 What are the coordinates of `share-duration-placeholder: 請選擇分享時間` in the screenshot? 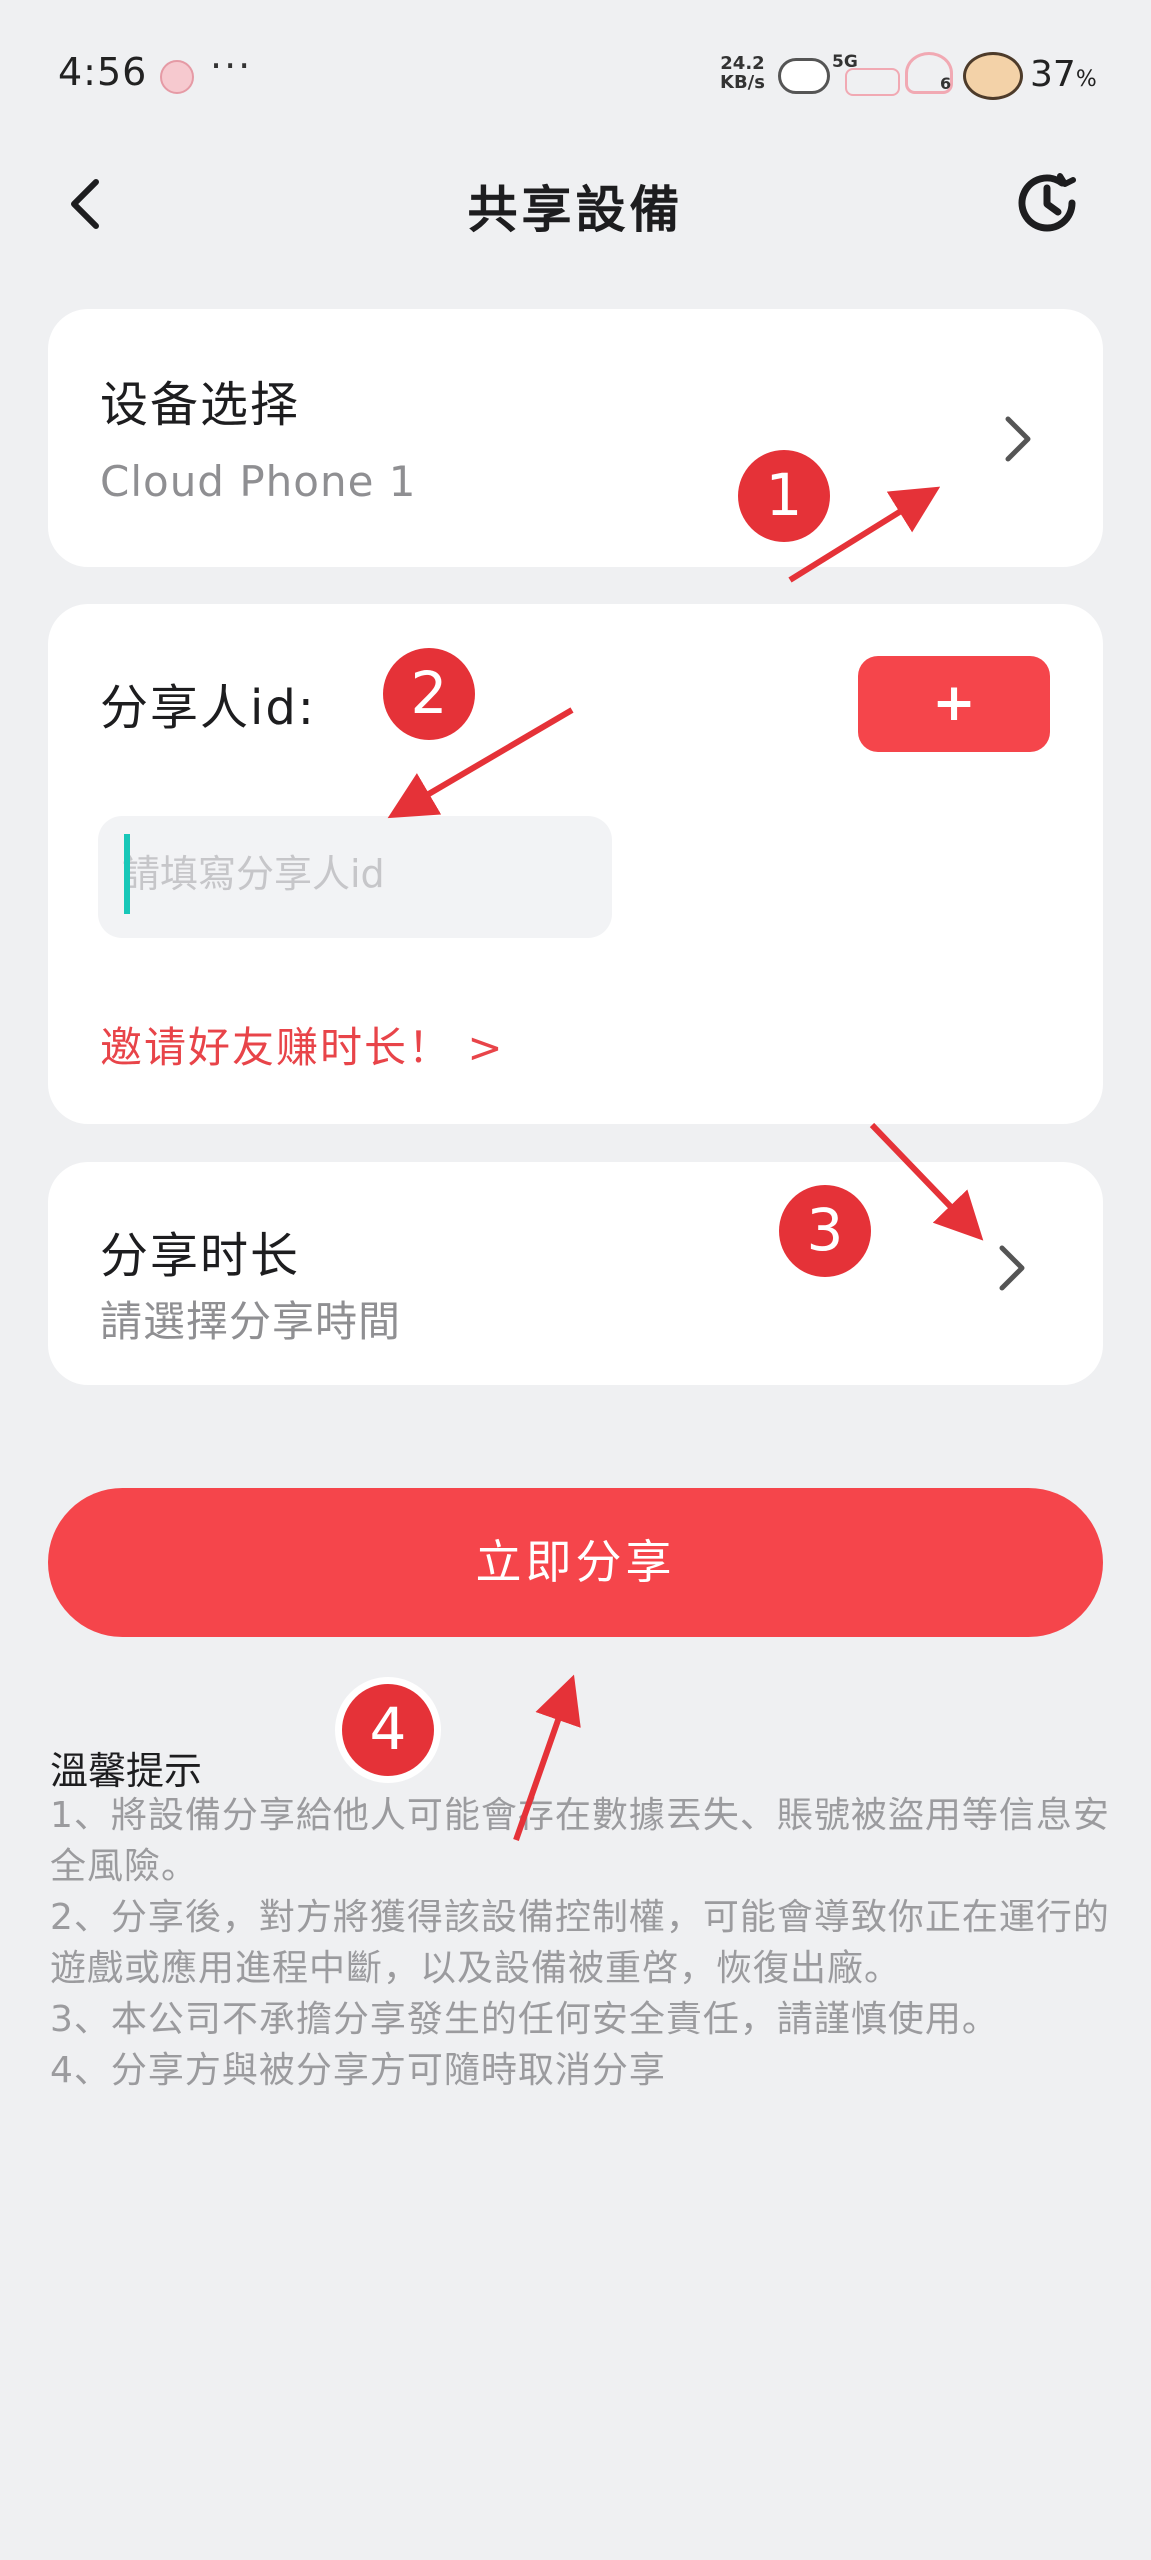 It's located at (251, 1321).